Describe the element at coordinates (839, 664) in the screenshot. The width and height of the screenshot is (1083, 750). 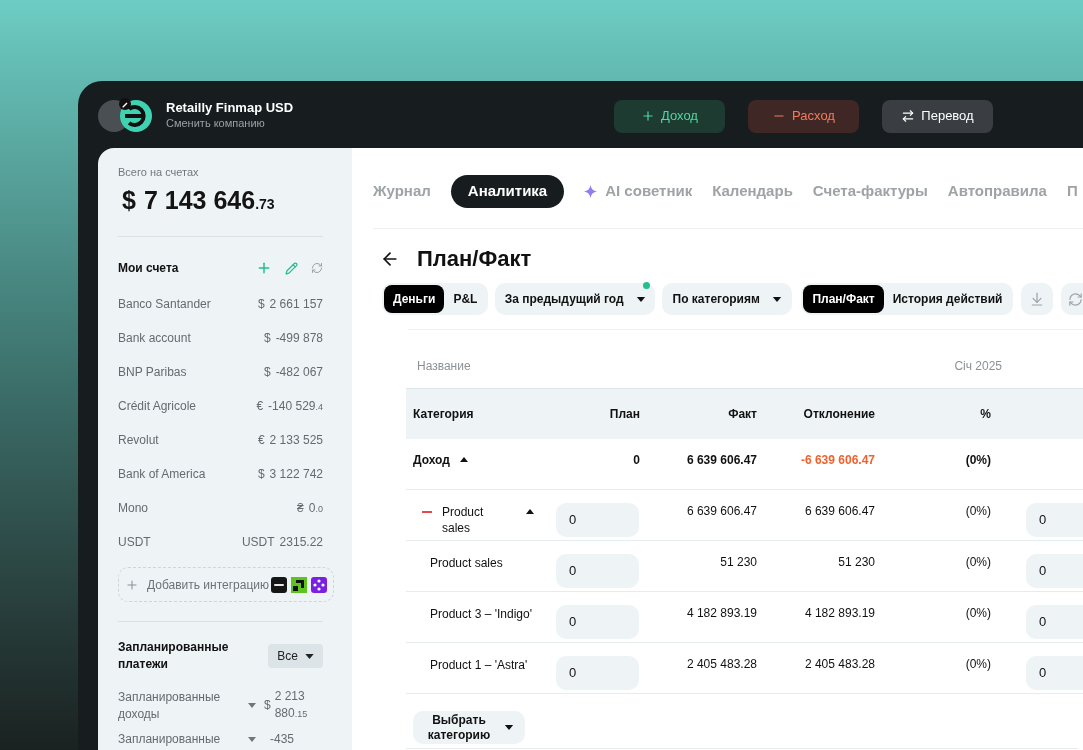
I see `deviation-value: 2 405 483.28` at that location.